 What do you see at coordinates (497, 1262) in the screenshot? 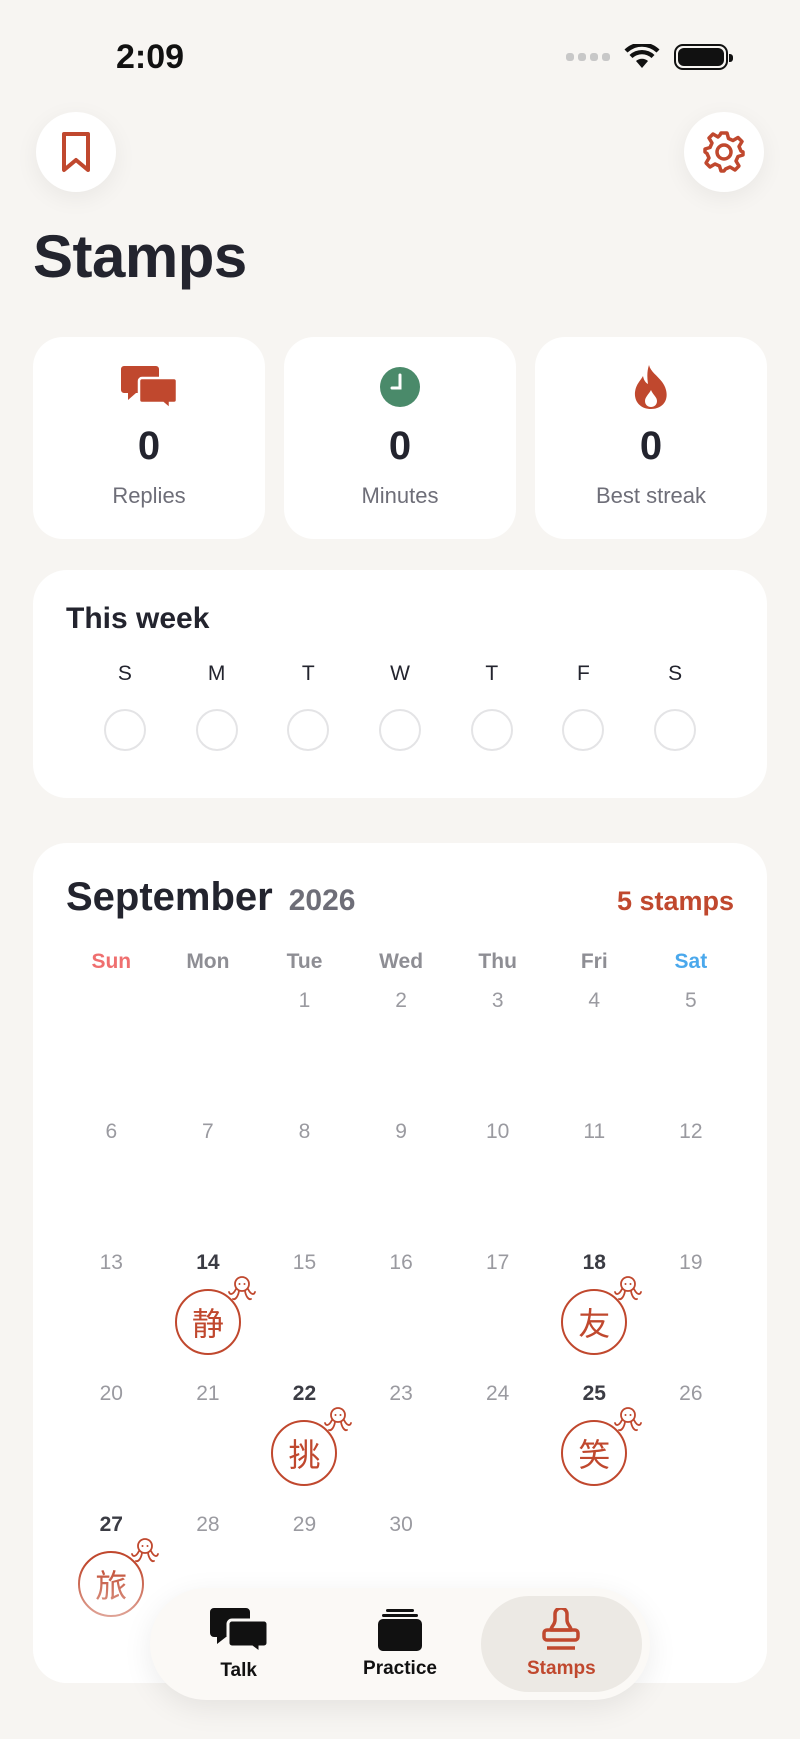
I see `calendar-day-number: 17` at bounding box center [497, 1262].